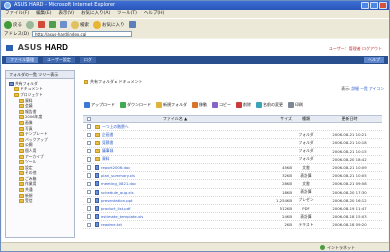 This screenshot has height=252, width=390. I want to click on file-name-link: report2006.doc, so click(115, 167).